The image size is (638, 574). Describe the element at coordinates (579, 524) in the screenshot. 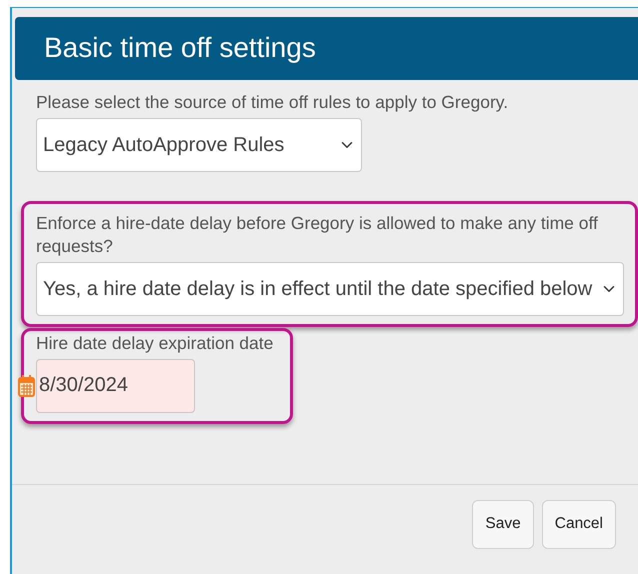

I see `dialog-button: Cancel` at that location.